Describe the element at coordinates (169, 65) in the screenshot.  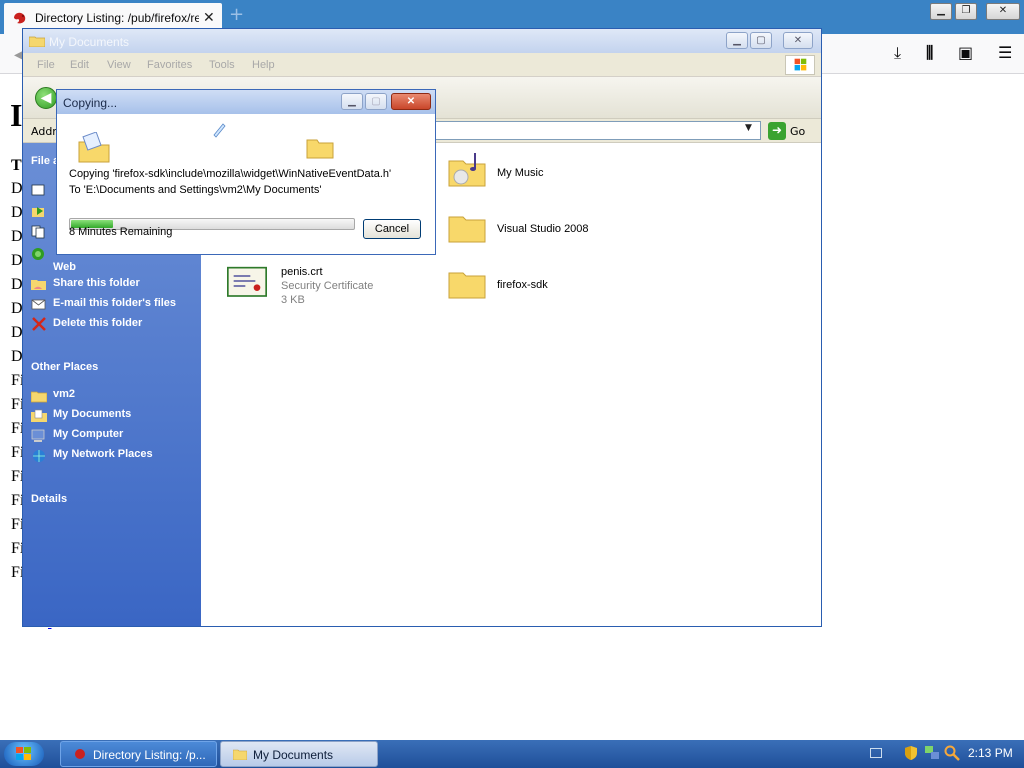
I see `menu-favorites: Favorites` at that location.